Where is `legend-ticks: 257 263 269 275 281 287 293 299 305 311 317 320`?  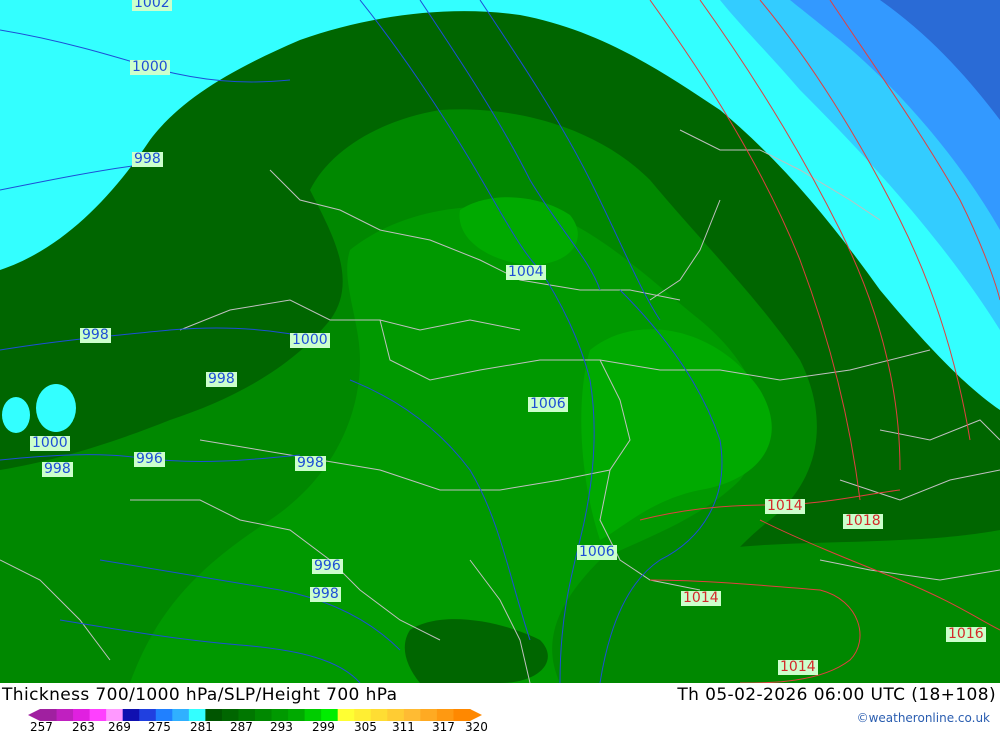 legend-ticks: 257 263 269 275 281 287 293 299 305 311 317 320 is located at coordinates (260, 727).